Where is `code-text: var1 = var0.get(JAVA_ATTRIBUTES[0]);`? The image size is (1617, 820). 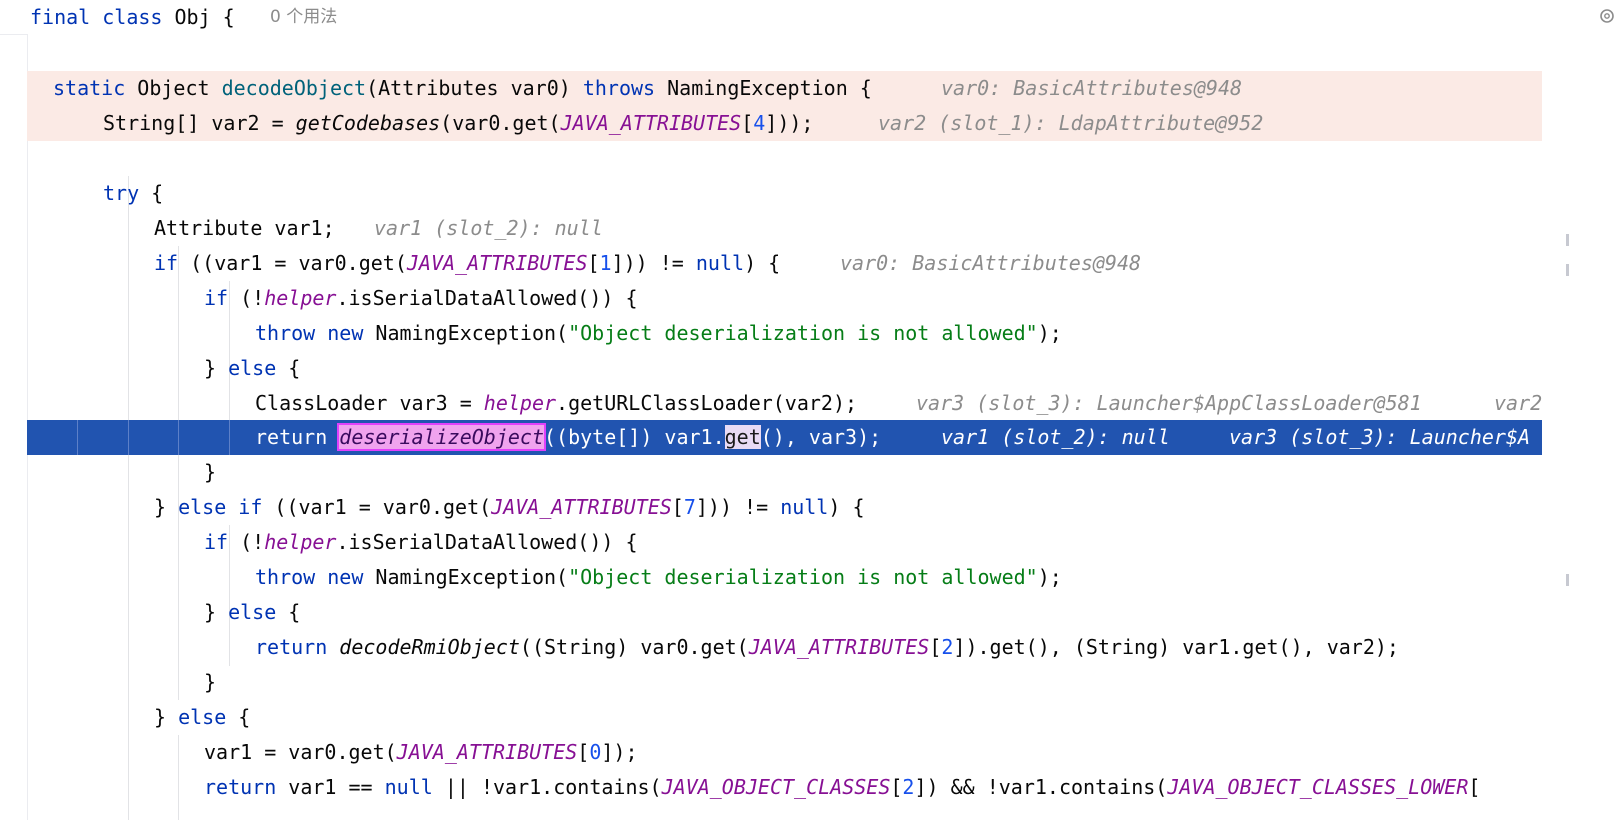
code-text: var1 = var0.get(JAVA_ATTRIBUTES[0]); is located at coordinates (421, 752).